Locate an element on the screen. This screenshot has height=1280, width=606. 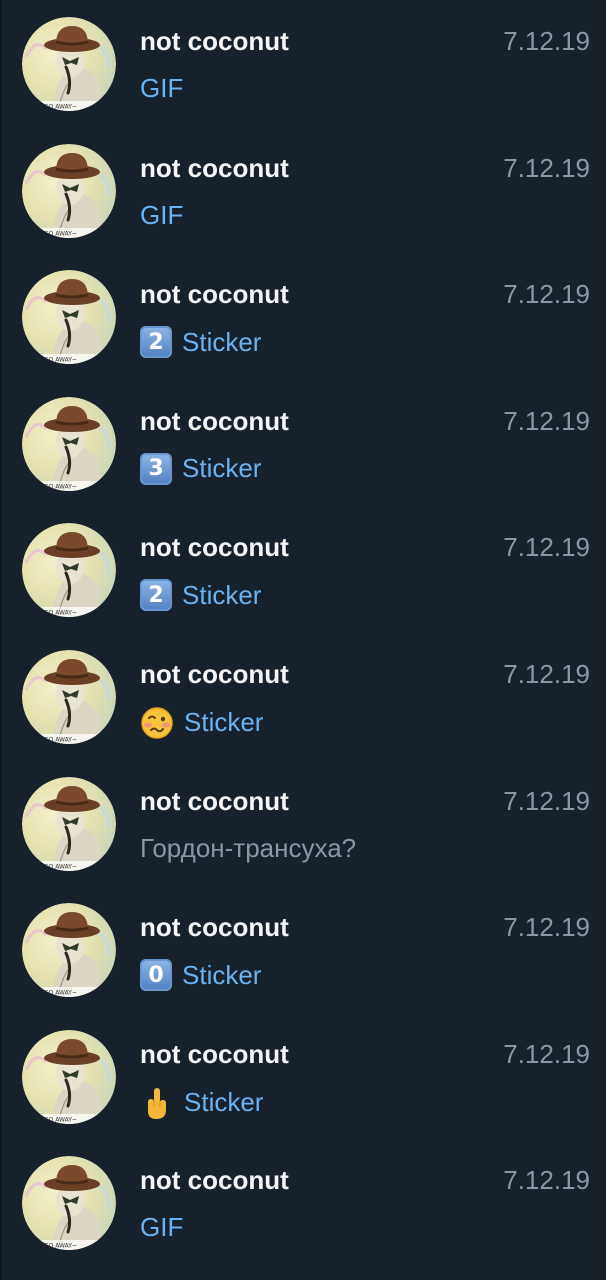
chat-list-item: GO AWAY~ not coconut 7.12.19 3 Sticker is located at coordinates (304, 443).